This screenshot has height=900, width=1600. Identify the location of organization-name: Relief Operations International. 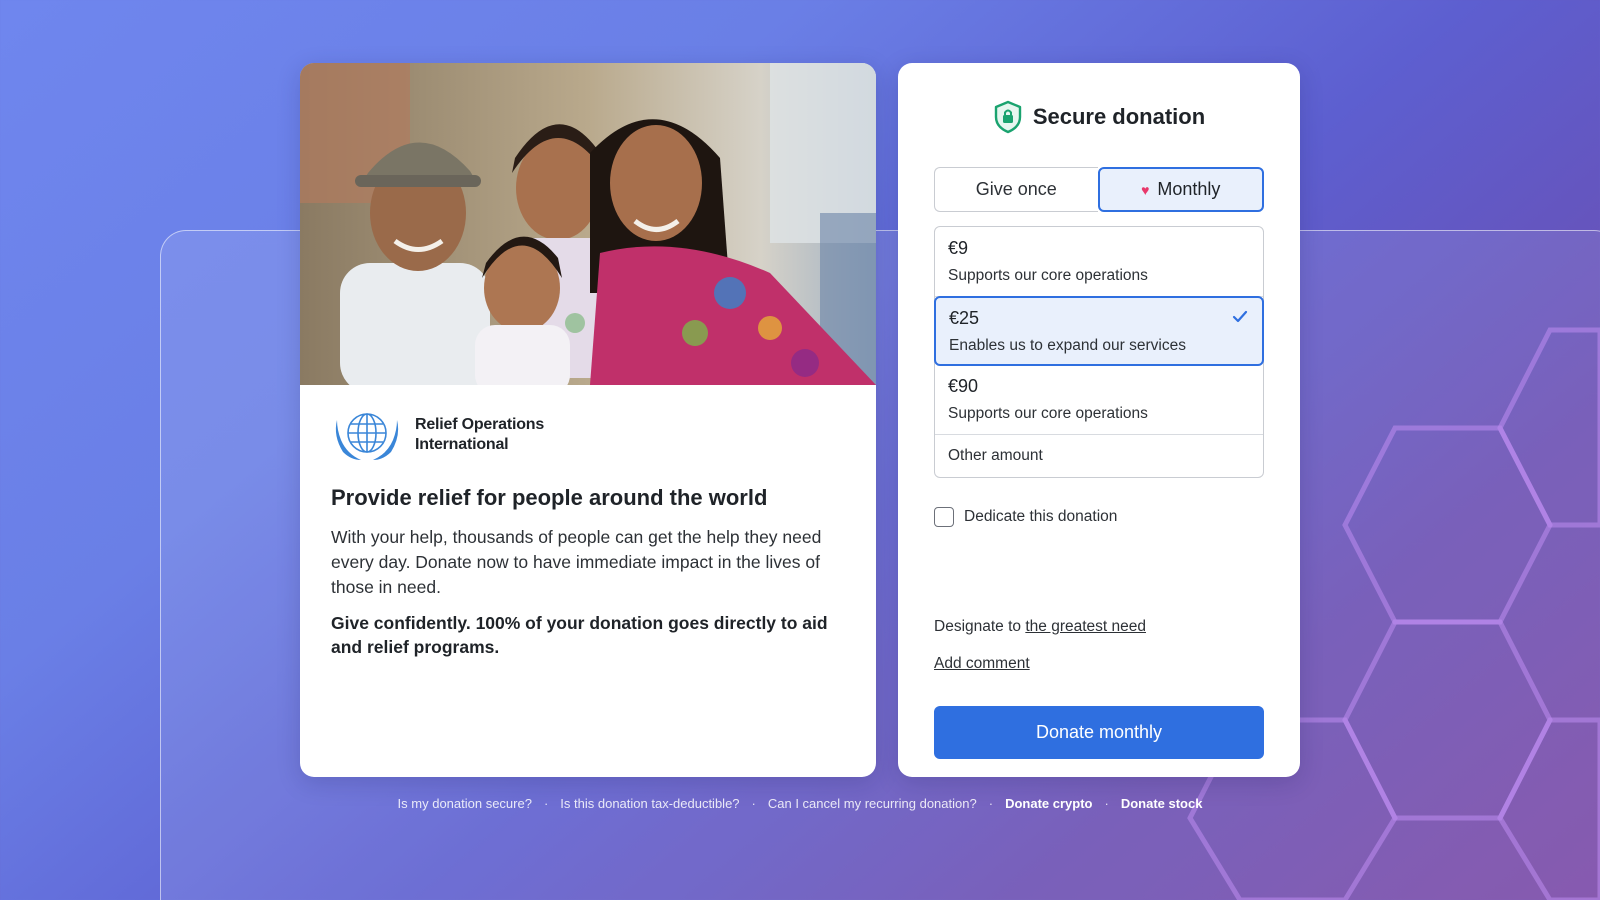
(480, 434).